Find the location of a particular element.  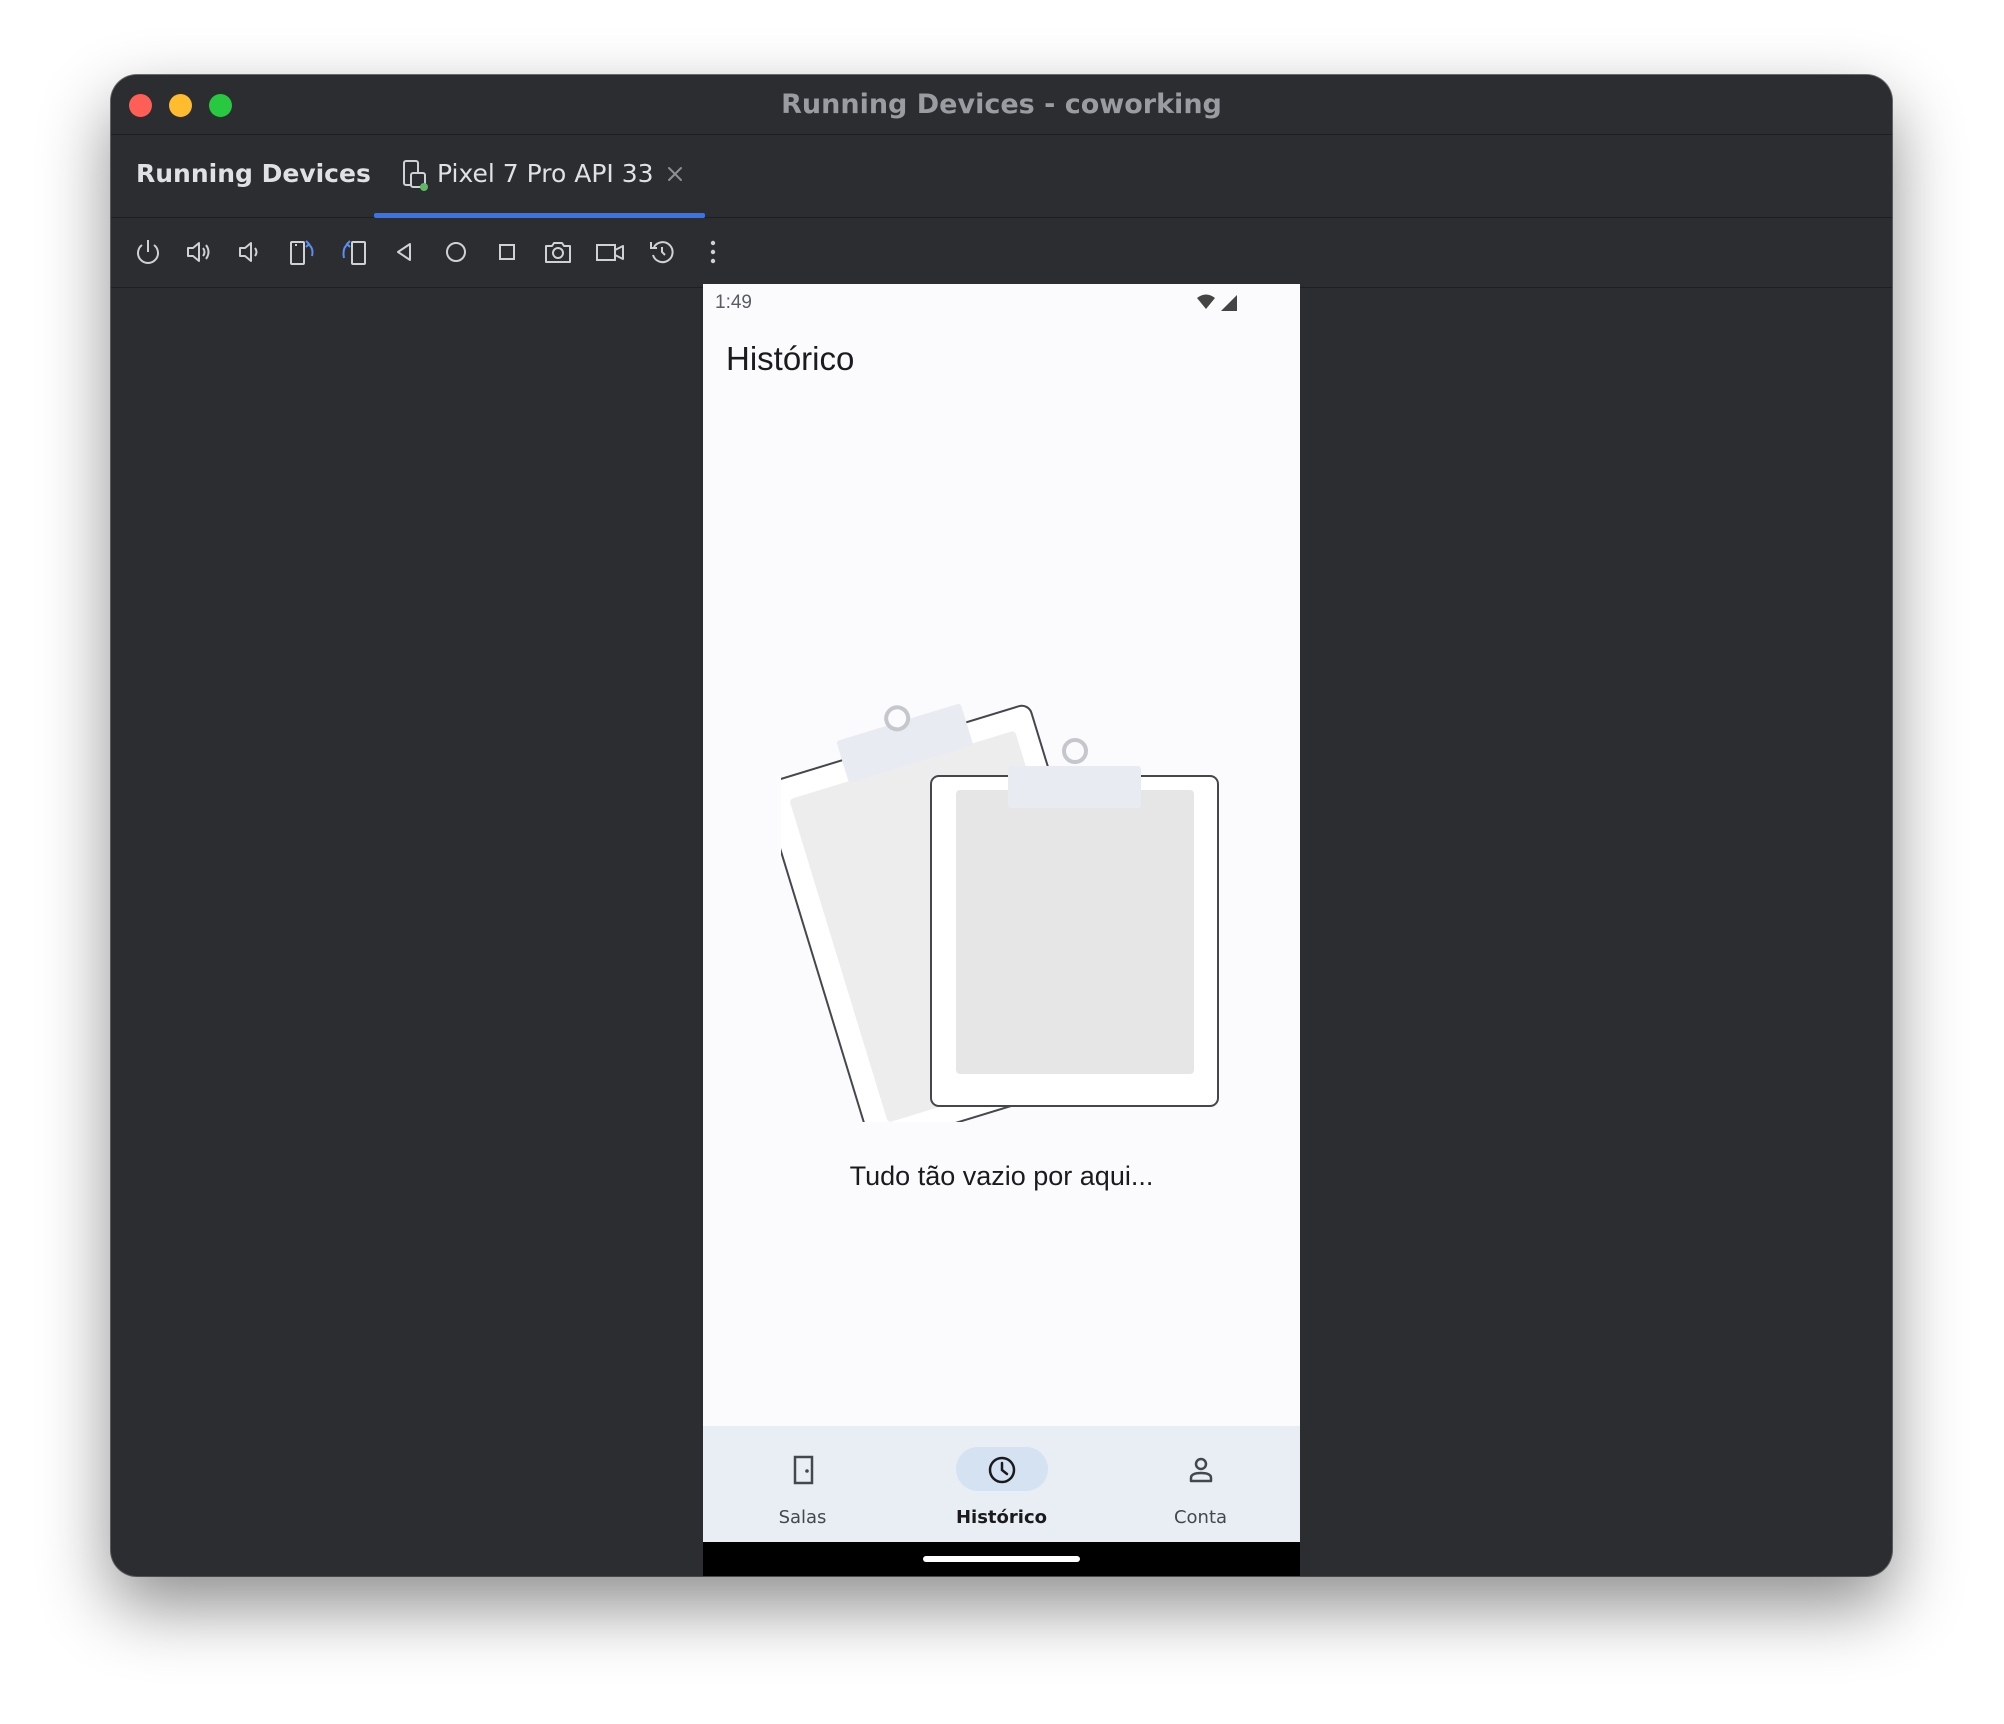

nav-item-historico: Histórico is located at coordinates (1001, 1484).